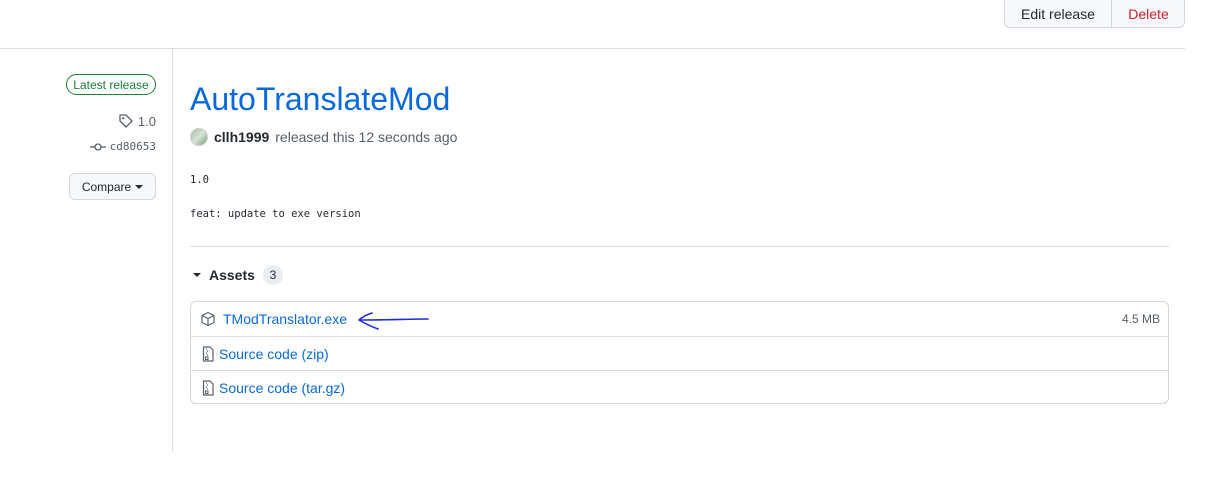 This screenshot has height=477, width=1231. What do you see at coordinates (1140, 319) in the screenshot?
I see `asset-size: 4.5 MB` at bounding box center [1140, 319].